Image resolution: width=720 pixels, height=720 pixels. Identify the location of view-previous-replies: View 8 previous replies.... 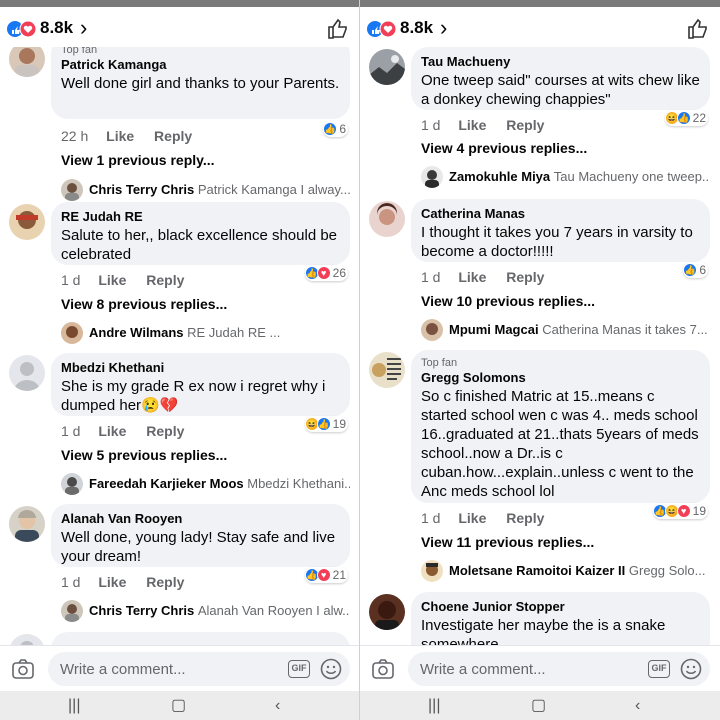
(144, 304).